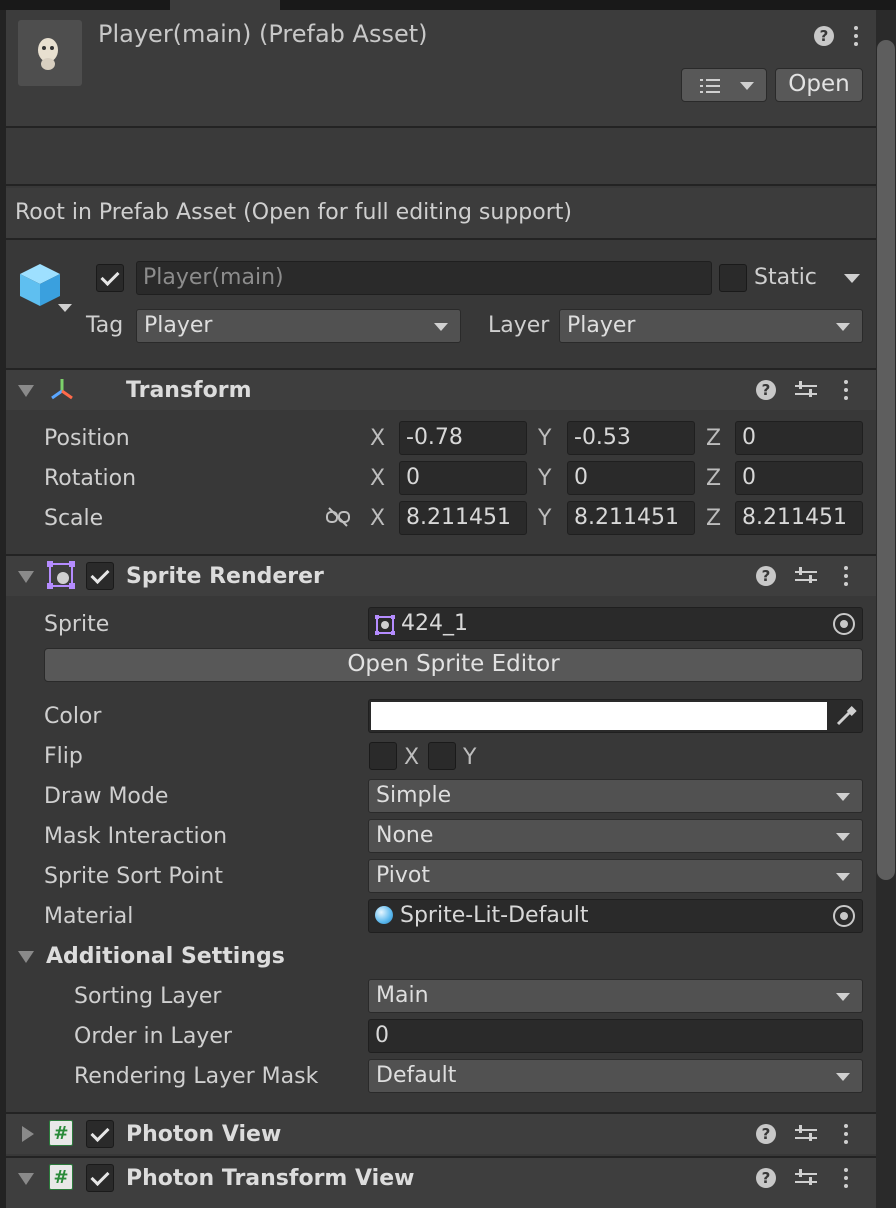  Describe the element at coordinates (599, 716) in the screenshot. I see `color-swatch` at that location.